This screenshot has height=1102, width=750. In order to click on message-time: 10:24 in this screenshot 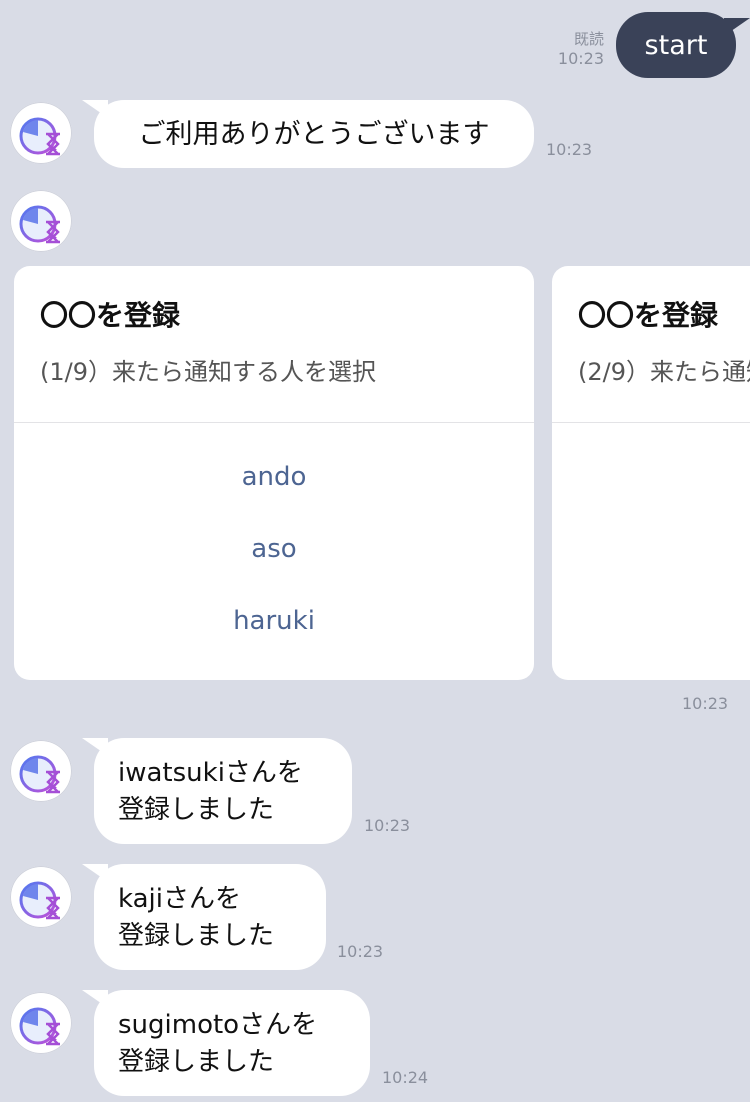, I will do `click(405, 1077)`.